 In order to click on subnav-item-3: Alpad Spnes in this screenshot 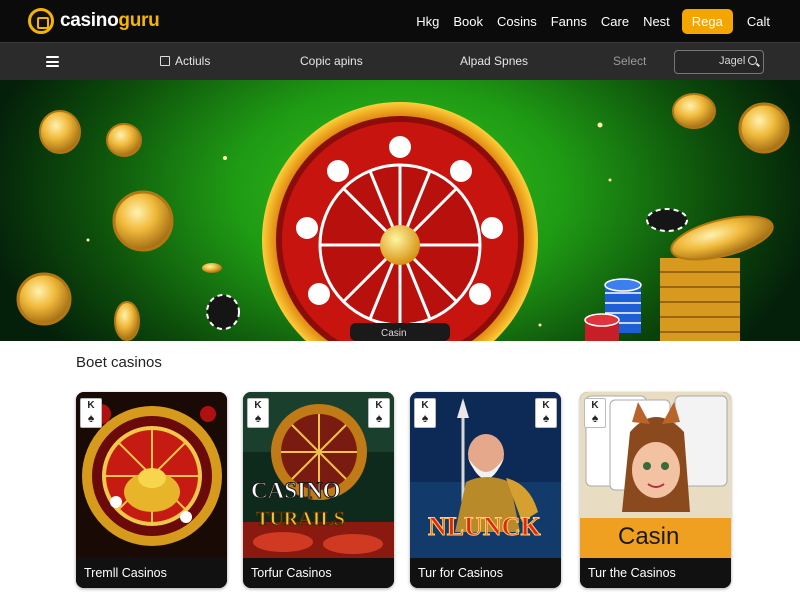, I will do `click(494, 61)`.